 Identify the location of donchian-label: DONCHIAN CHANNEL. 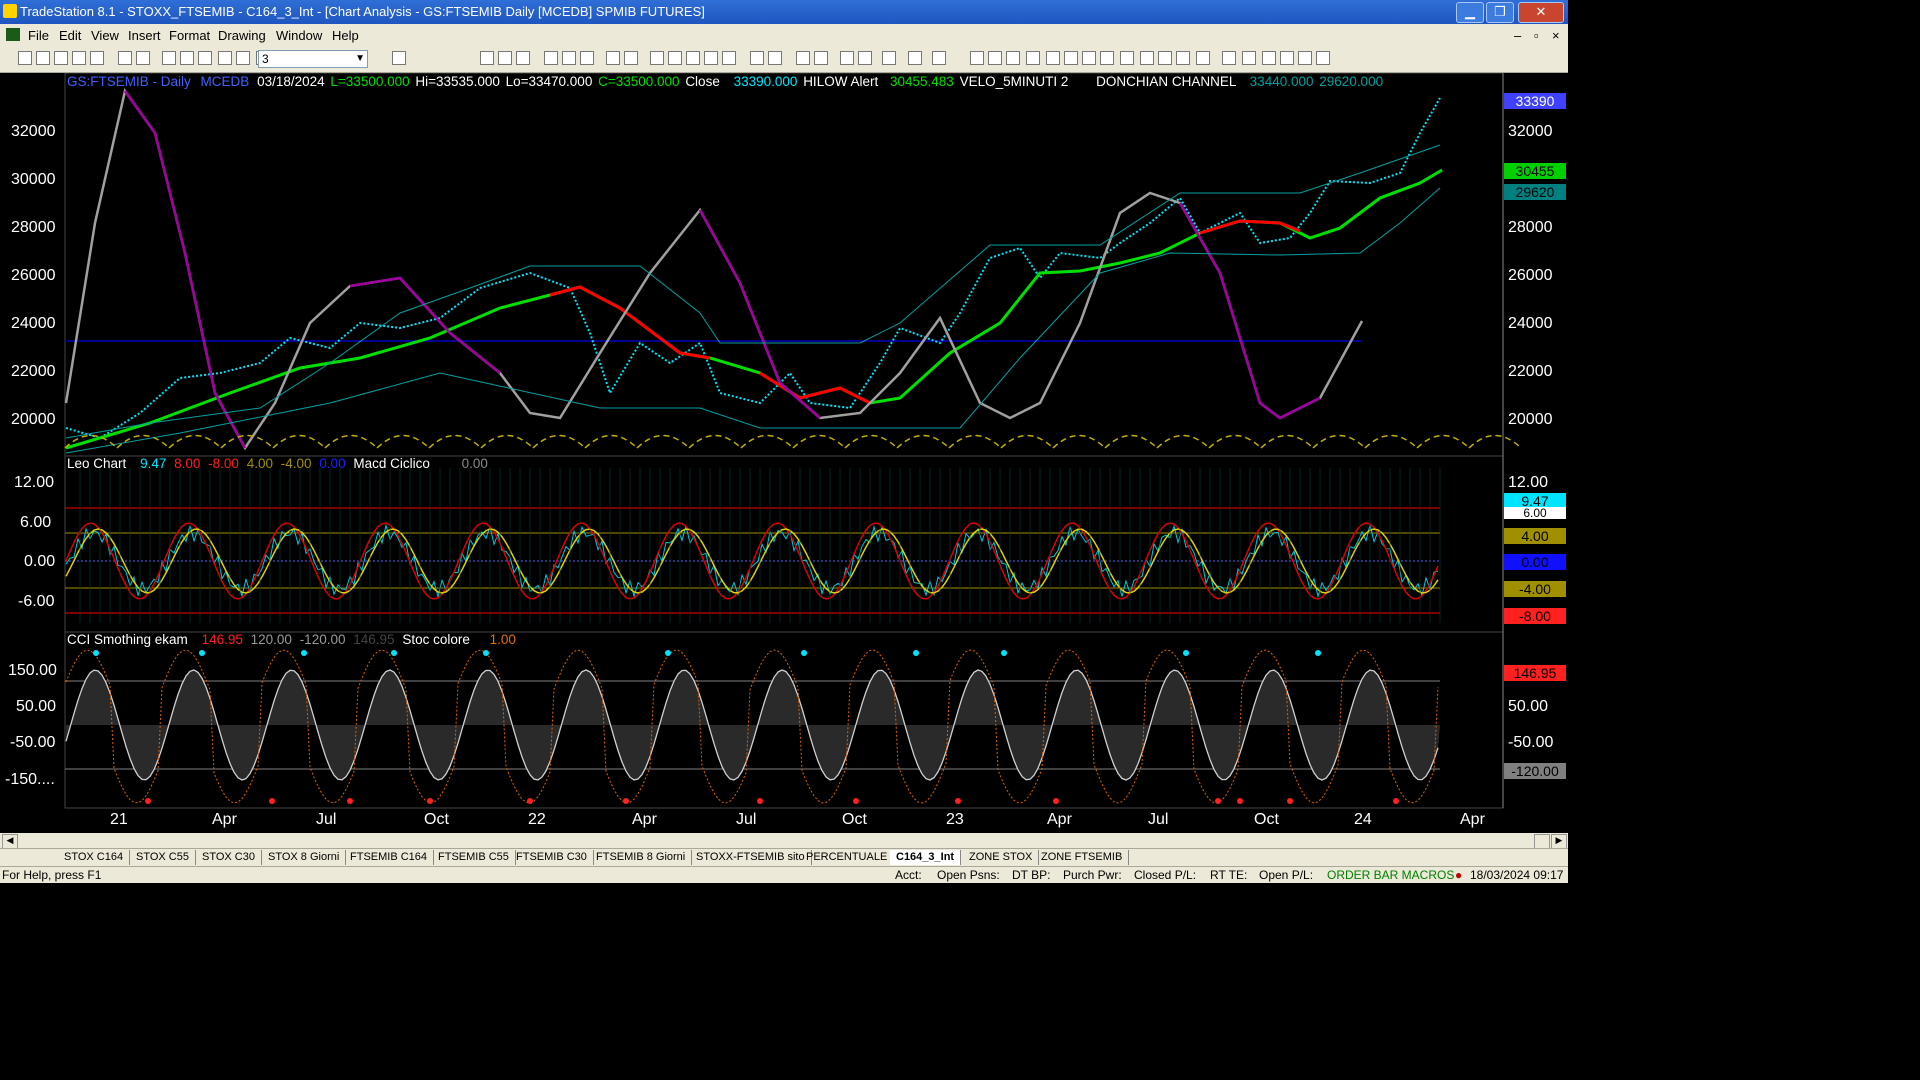
(1166, 81).